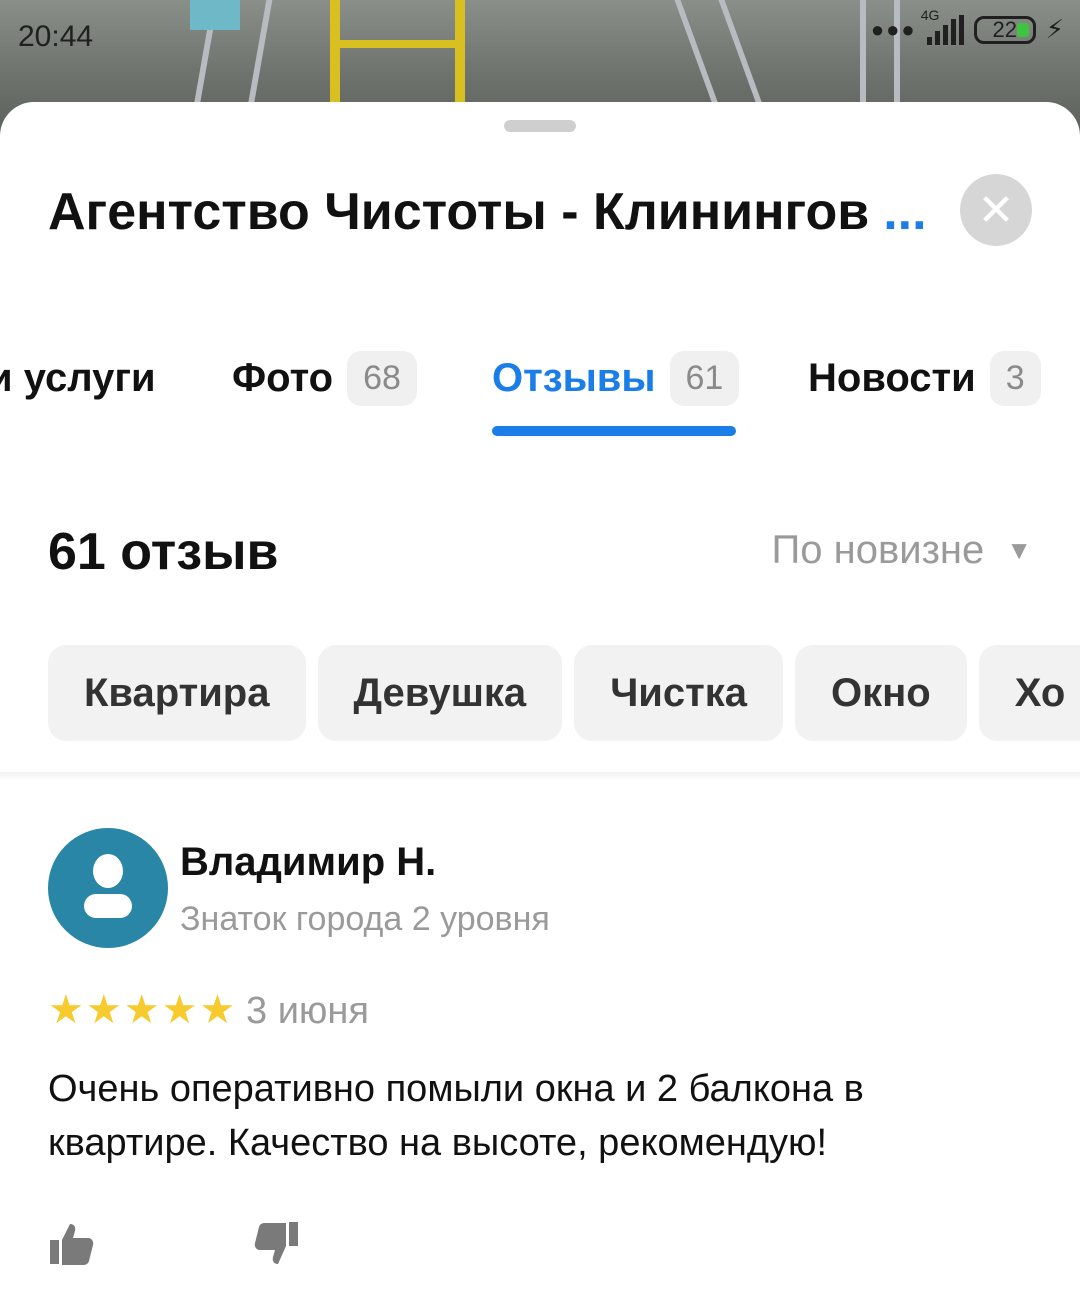 The image size is (1080, 1300). I want to click on filter-chip: Квартира, so click(177, 693).